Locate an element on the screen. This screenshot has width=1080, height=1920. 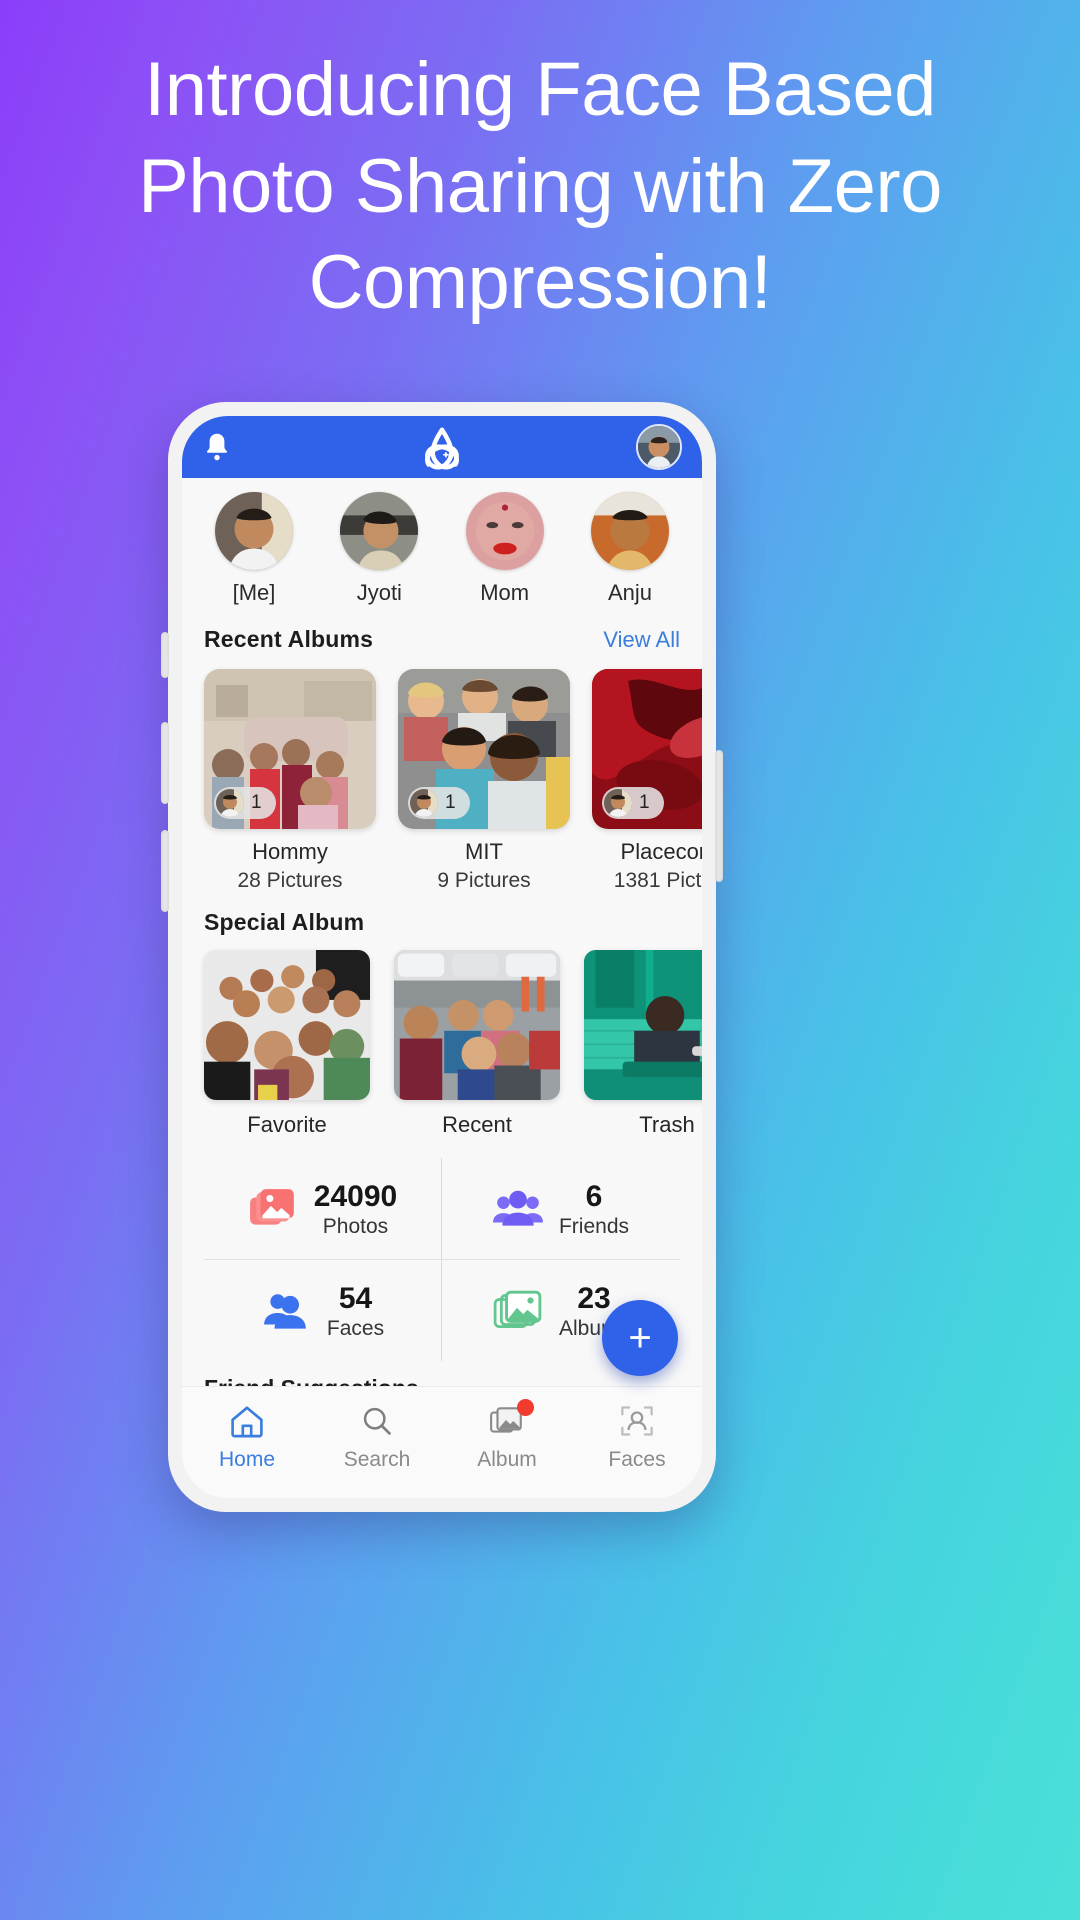
photos-icon is located at coordinates (273, 1210).